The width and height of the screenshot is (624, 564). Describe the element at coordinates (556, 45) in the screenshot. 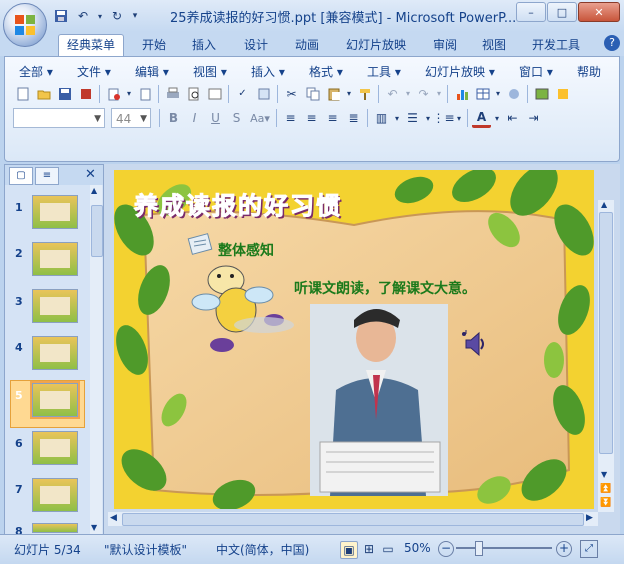

I see `tab-developer: 开发工具` at that location.